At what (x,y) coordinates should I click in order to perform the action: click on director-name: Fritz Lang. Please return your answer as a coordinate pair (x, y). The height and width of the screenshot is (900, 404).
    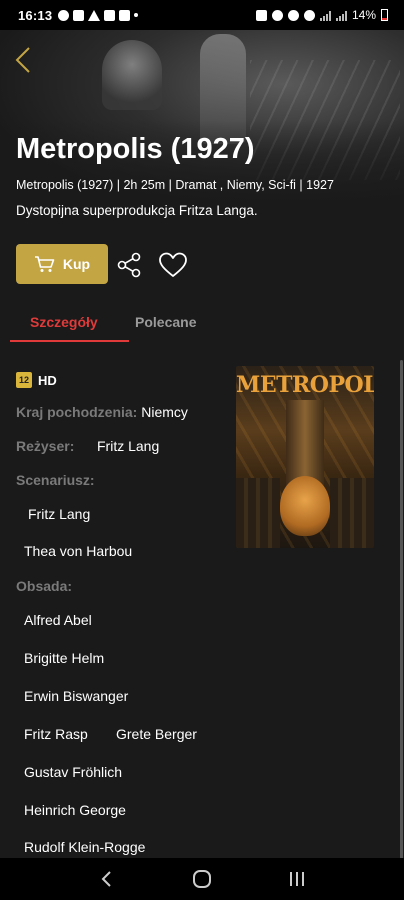
    Looking at the image, I should click on (128, 446).